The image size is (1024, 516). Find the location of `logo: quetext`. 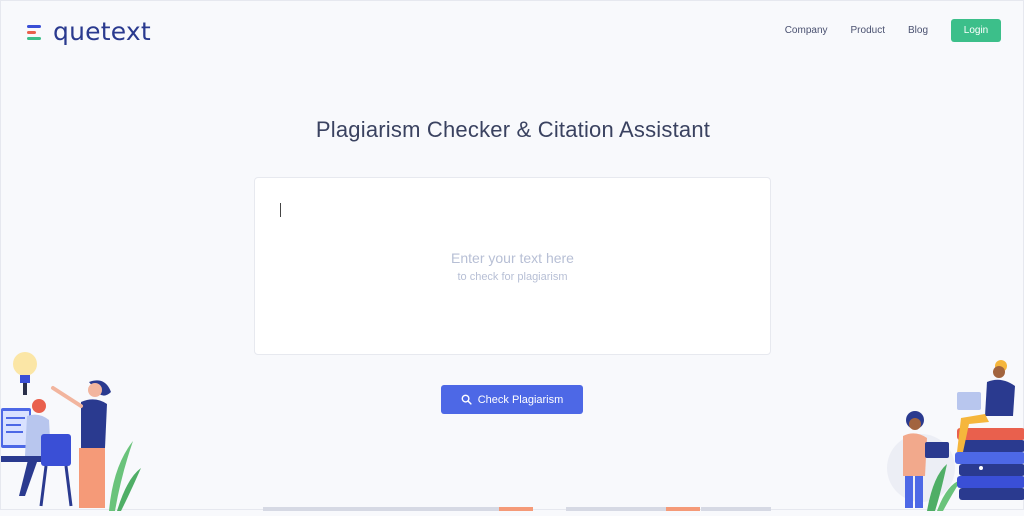

logo: quetext is located at coordinates (89, 31).